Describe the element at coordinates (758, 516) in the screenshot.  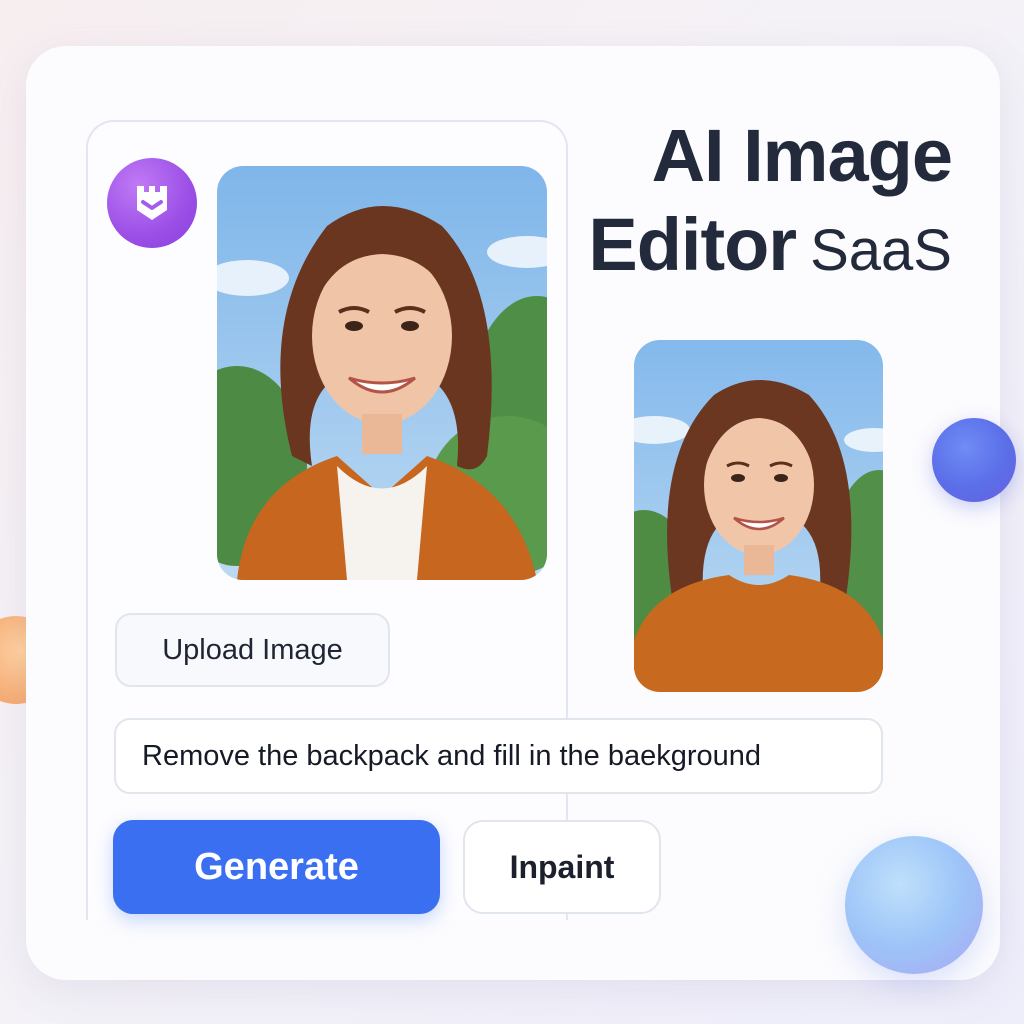
I see `result-image` at that location.